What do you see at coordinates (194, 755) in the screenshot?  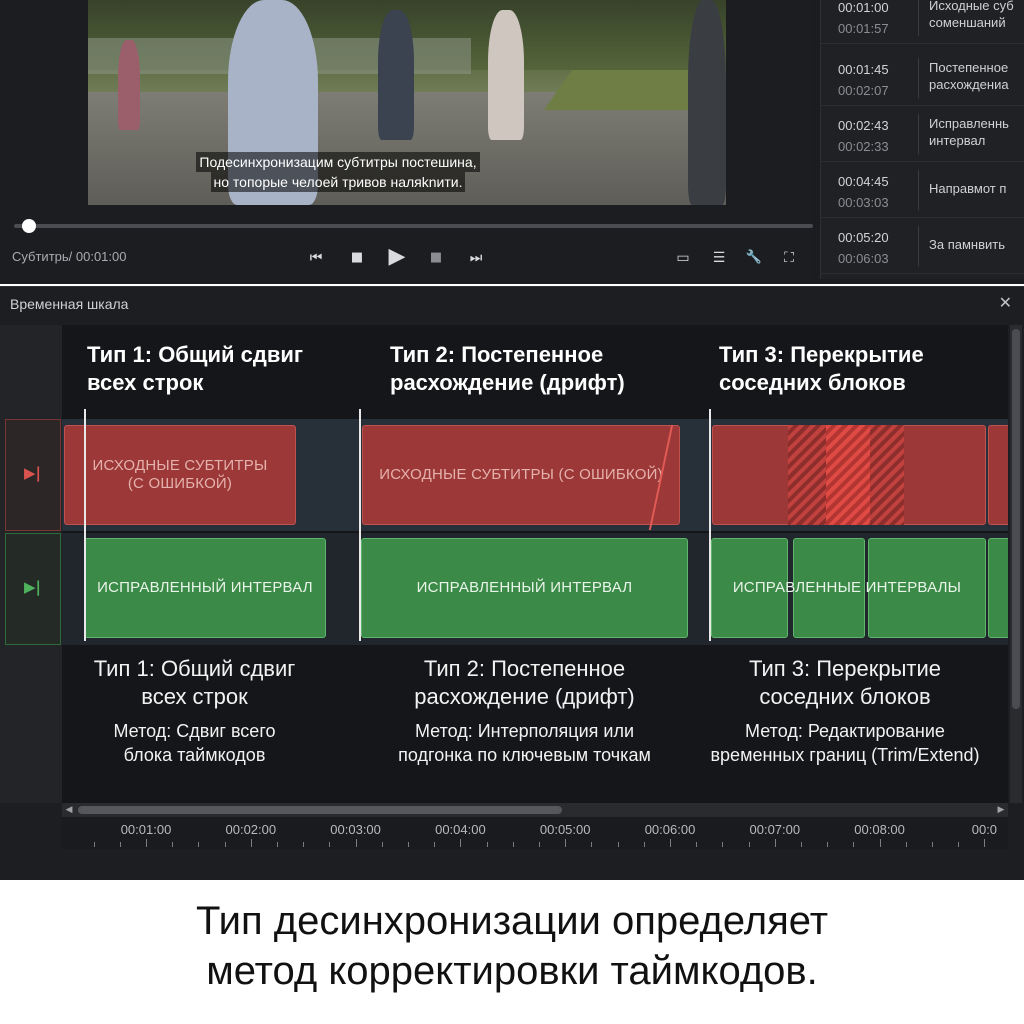 I see `method-line-2: блока таймкодов` at bounding box center [194, 755].